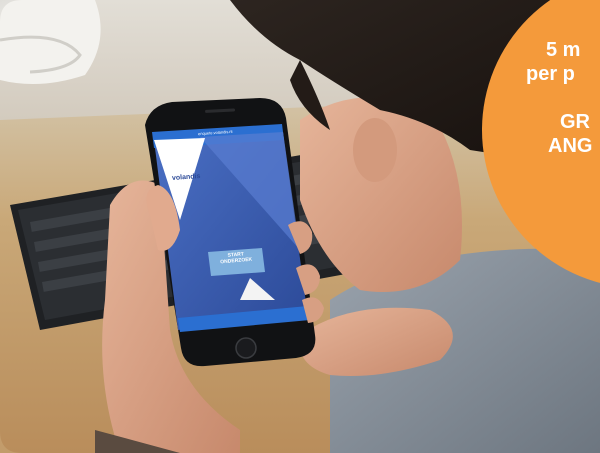  What do you see at coordinates (246, 348) in the screenshot?
I see `home-button` at bounding box center [246, 348].